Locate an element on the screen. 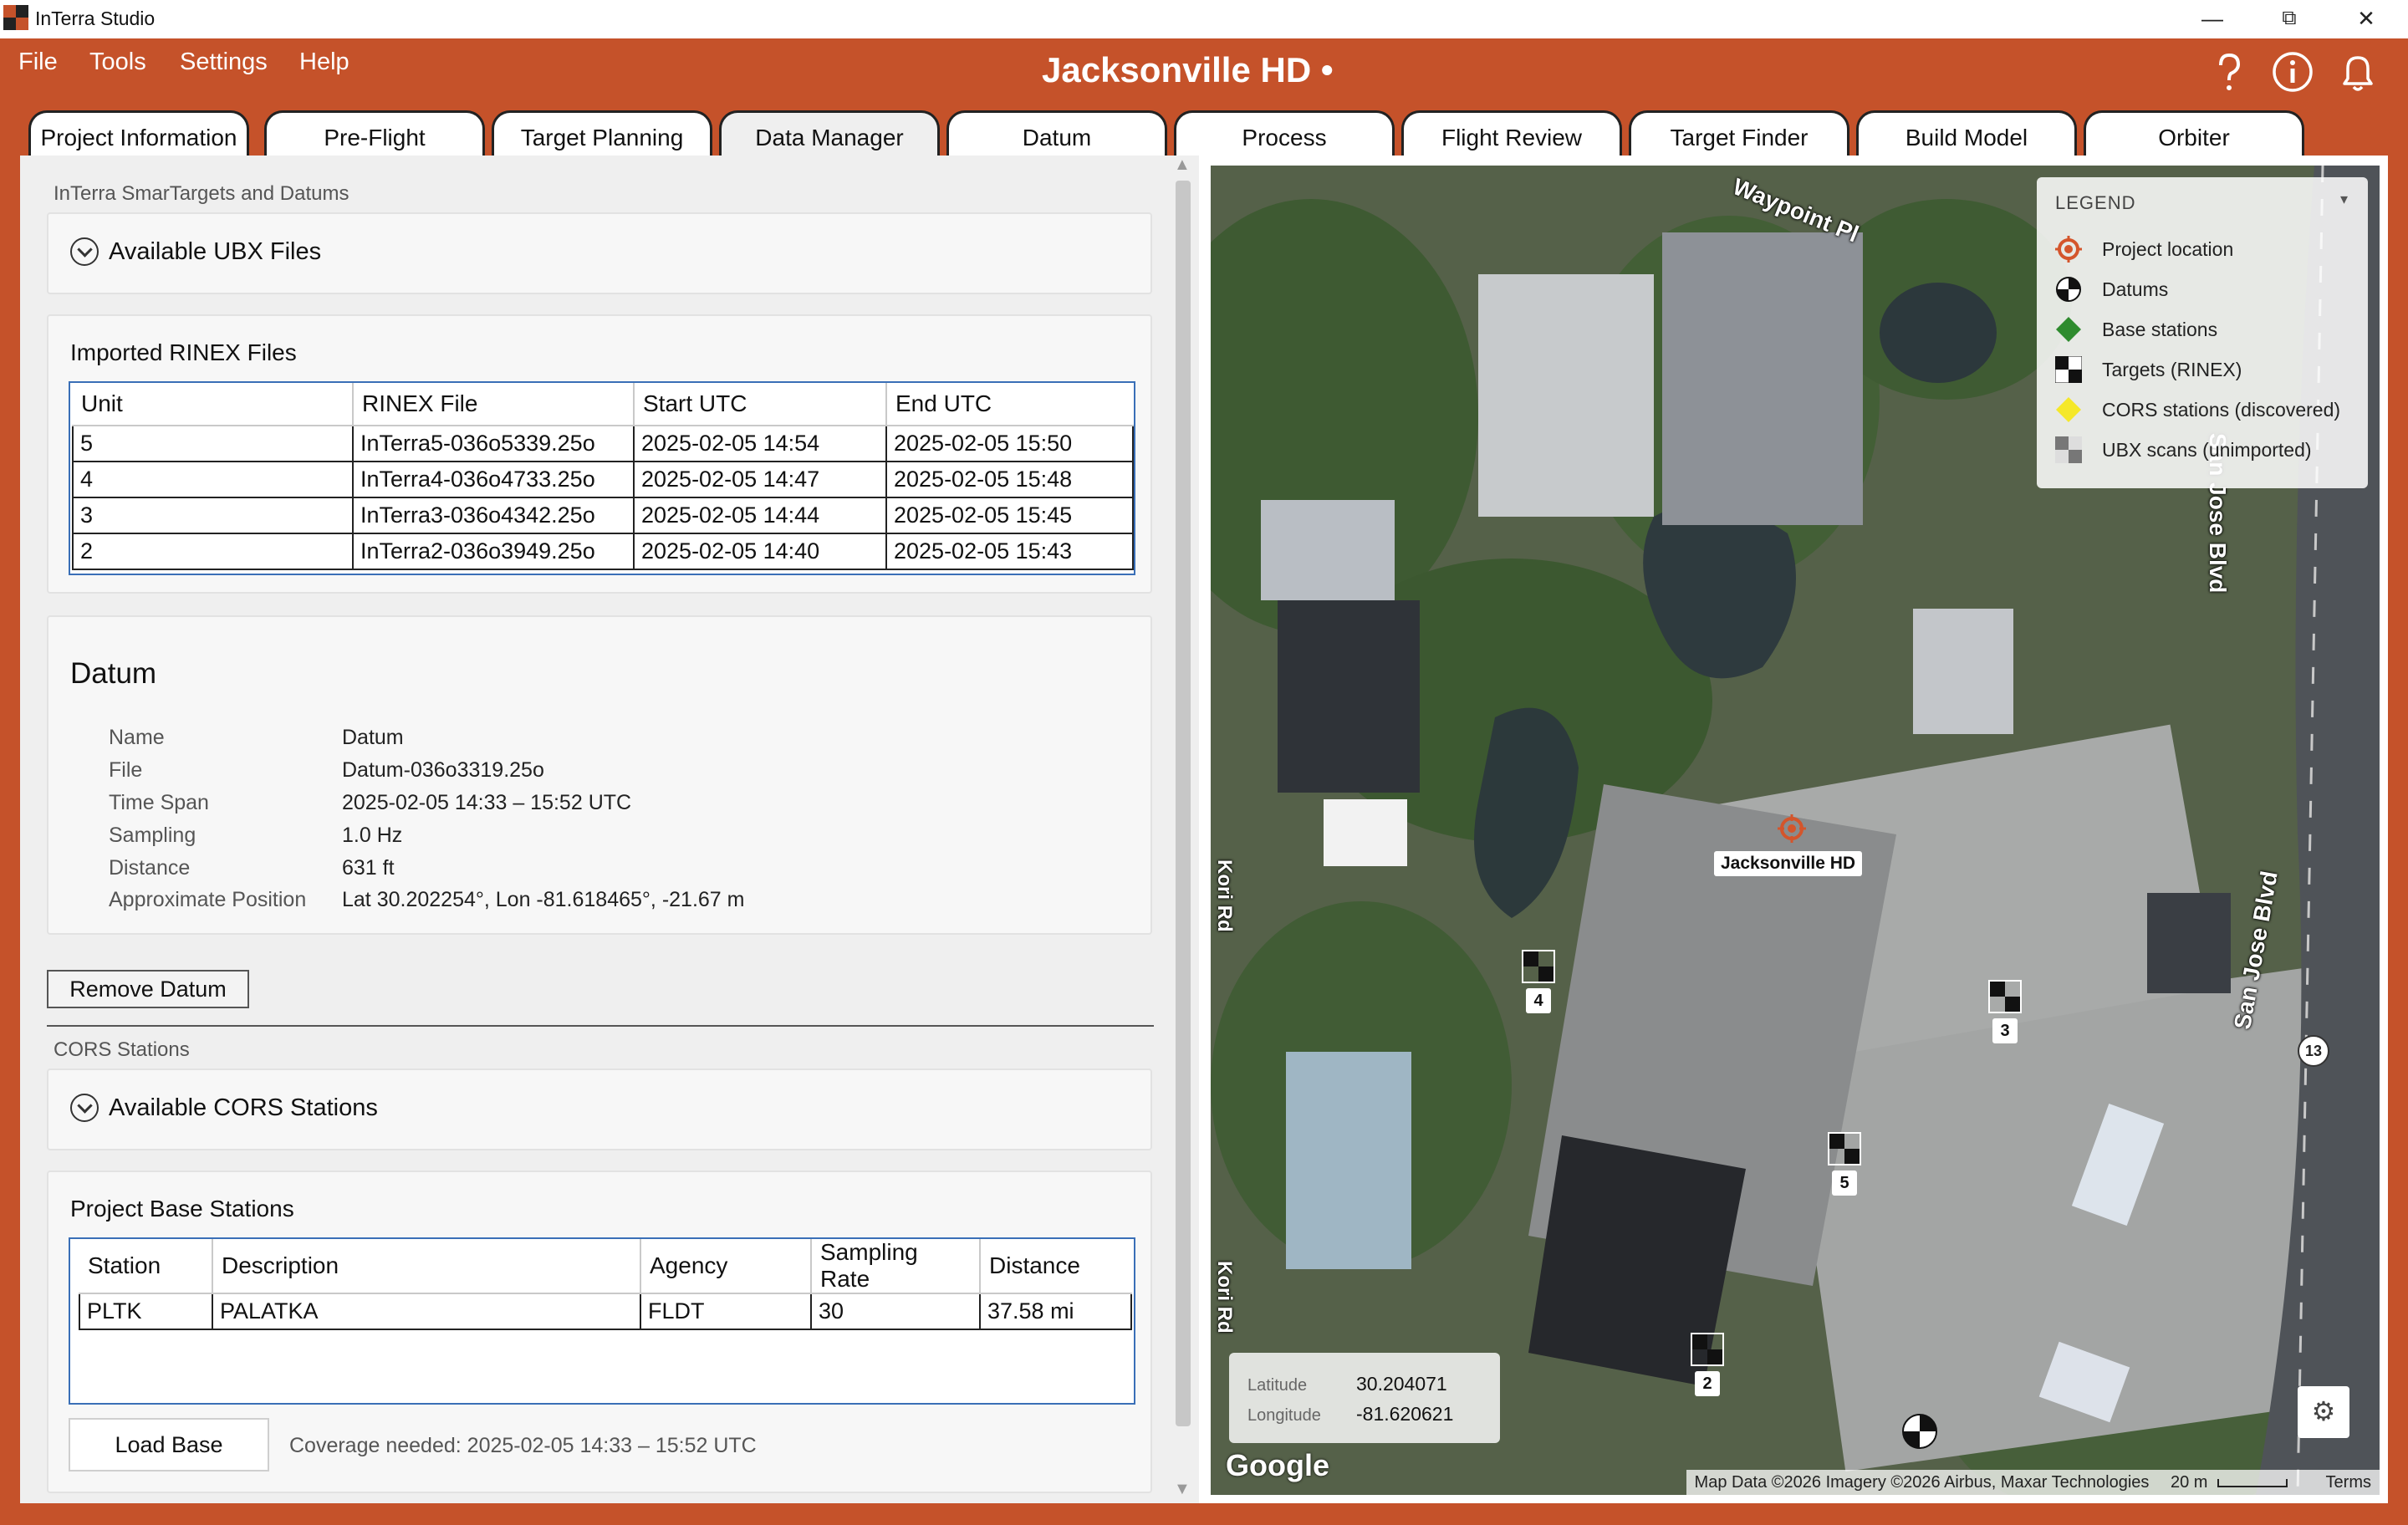 The image size is (2408, 1525). datum-position-key: Approximate Position is located at coordinates (208, 899).